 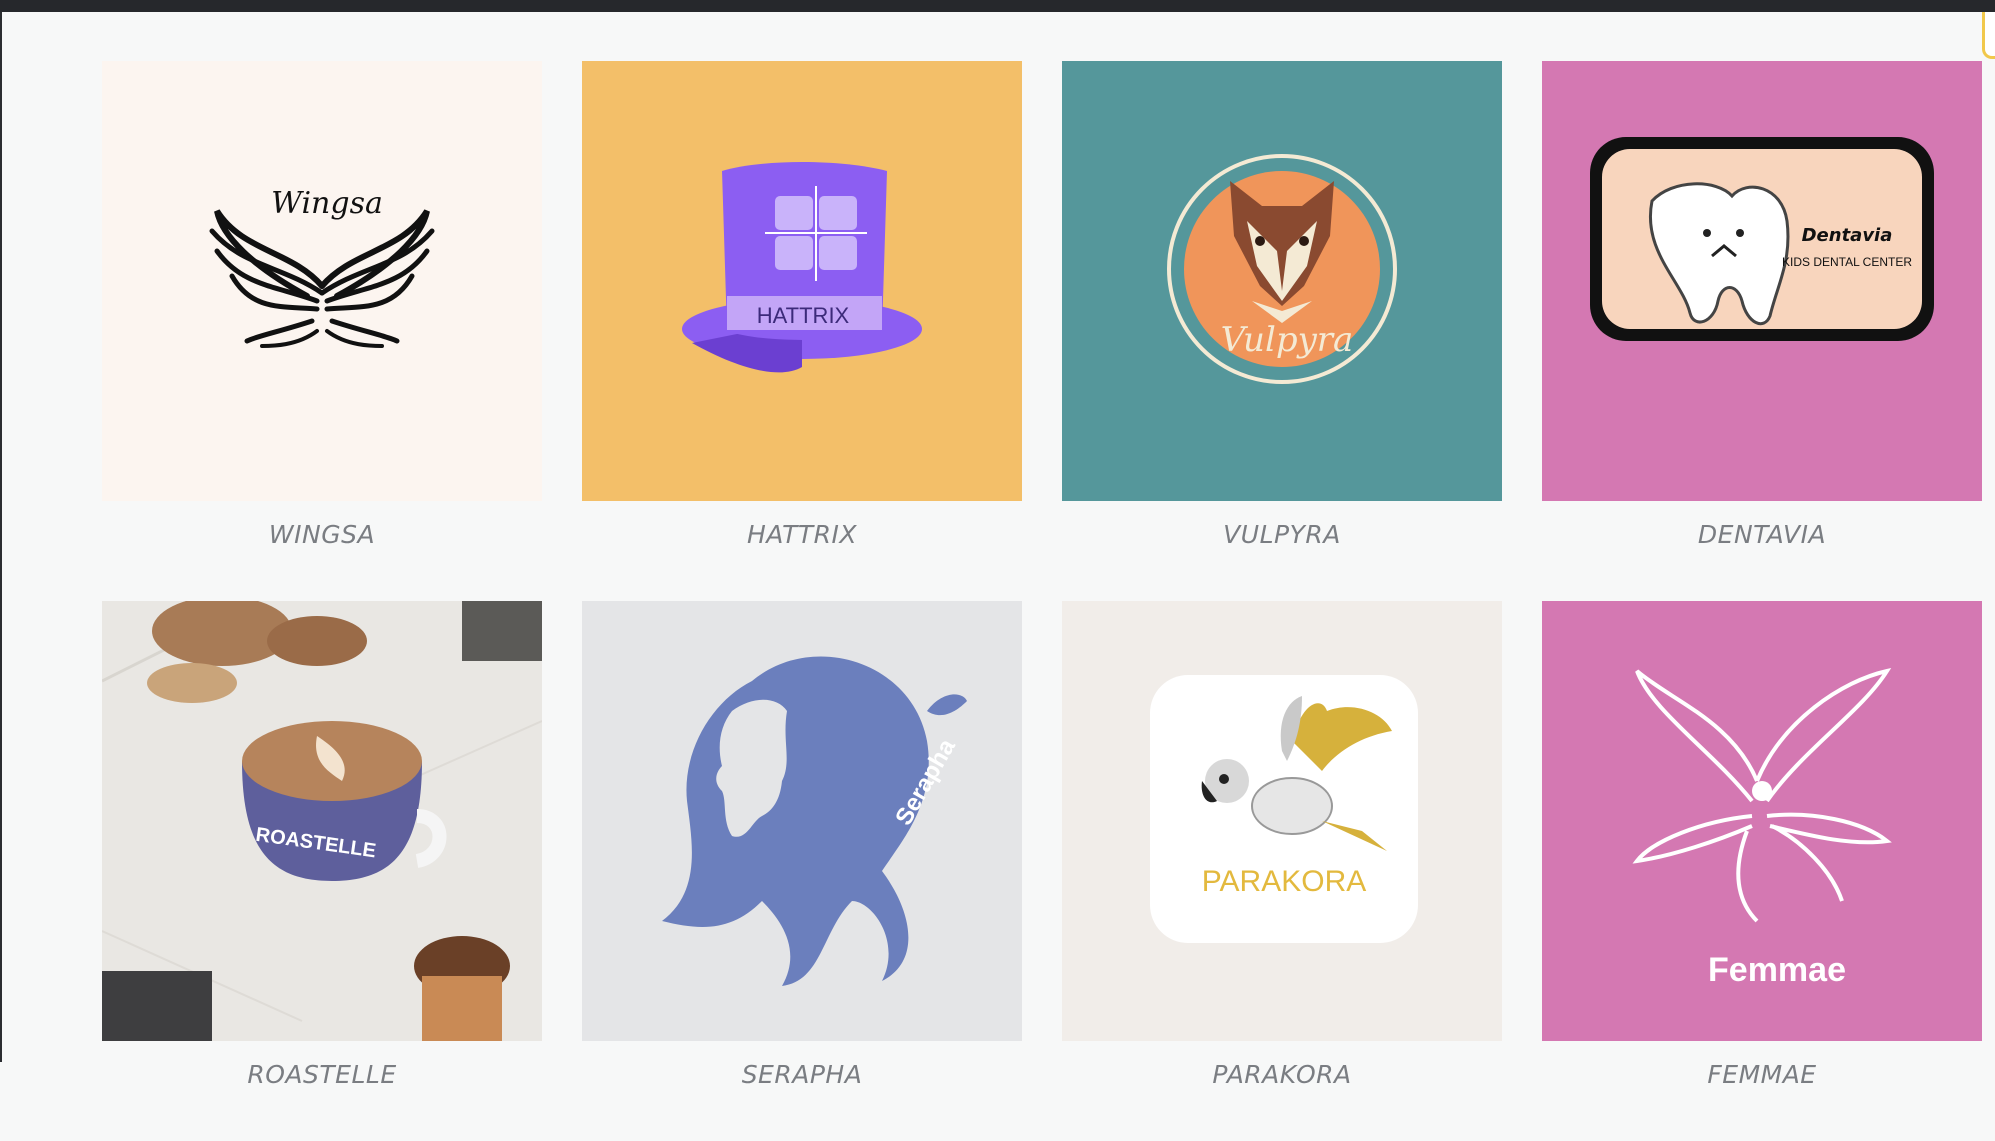 What do you see at coordinates (802, 1074) in the screenshot?
I see `logo-title: SERAPHA` at bounding box center [802, 1074].